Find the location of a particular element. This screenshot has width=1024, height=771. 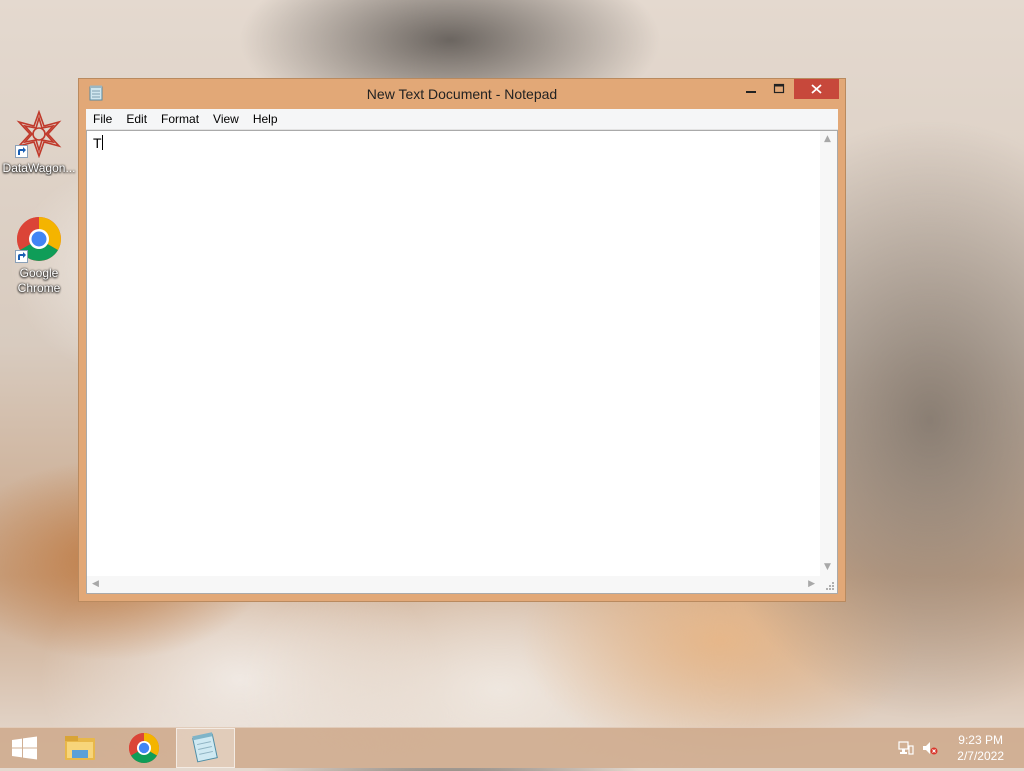

network-icon is located at coordinates (906, 748).